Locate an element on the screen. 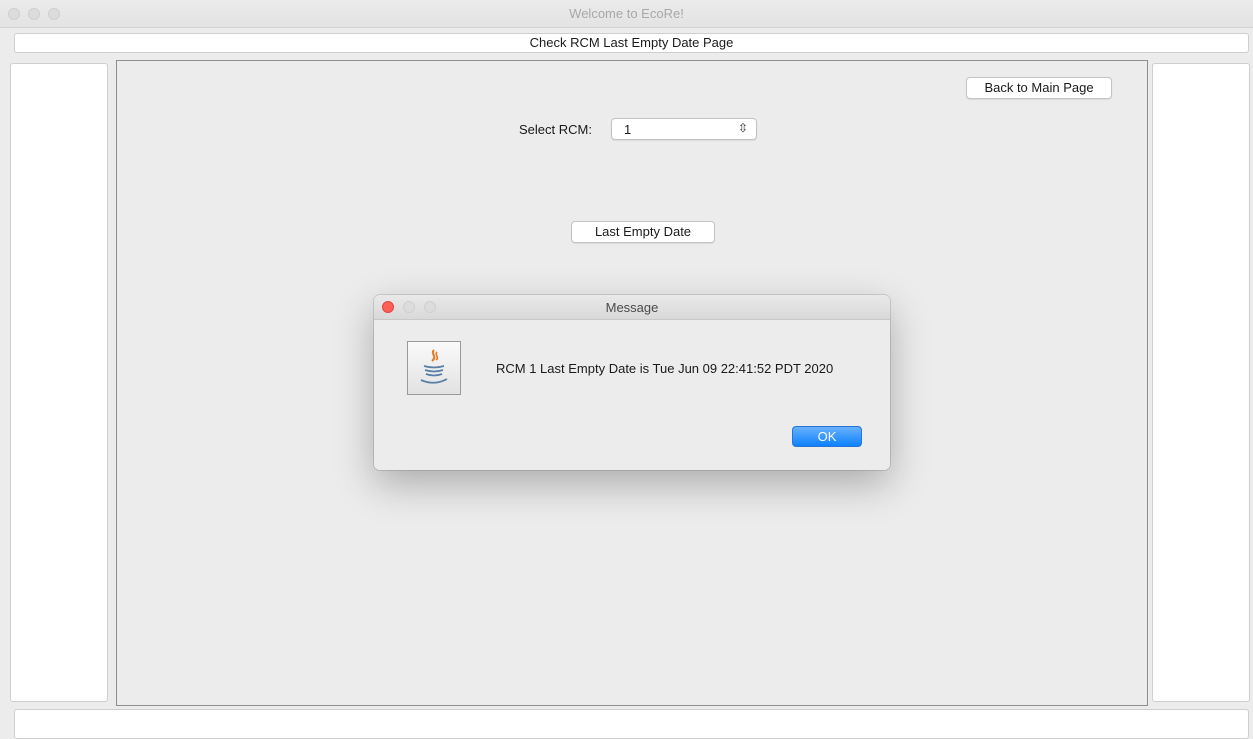 The width and height of the screenshot is (1253, 739). java-icon is located at coordinates (434, 368).